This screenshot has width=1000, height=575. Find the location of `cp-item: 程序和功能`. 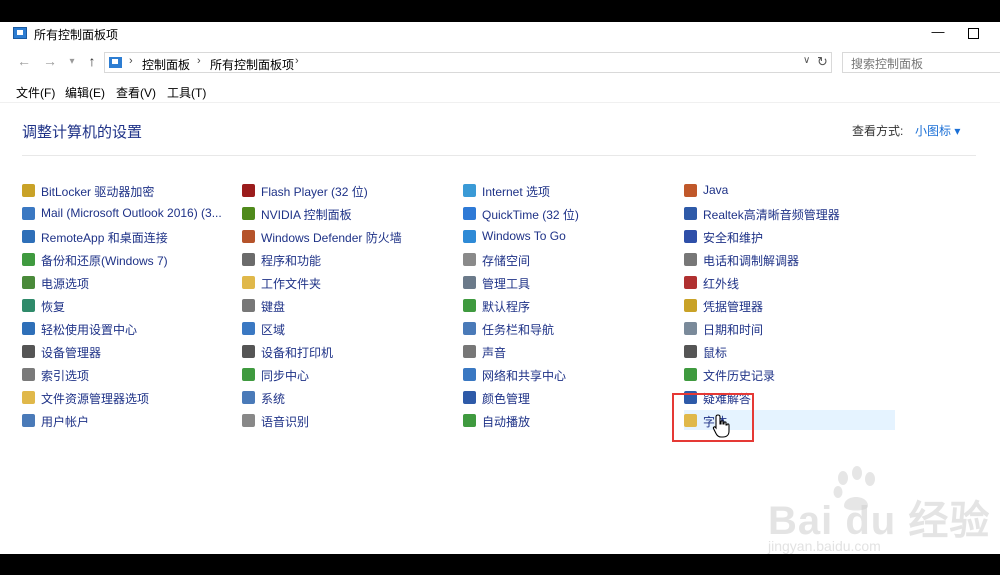

cp-item: 程序和功能 is located at coordinates (344, 259).